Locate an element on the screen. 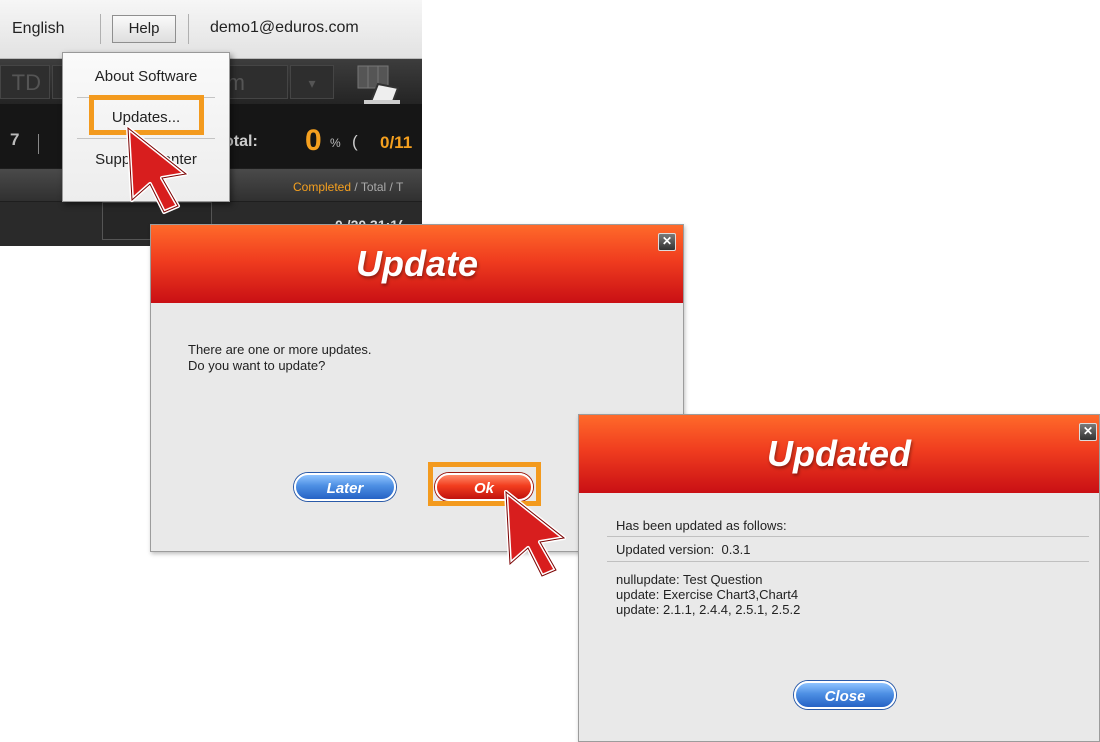 The image size is (1100, 742). later-button: Later is located at coordinates (345, 487).